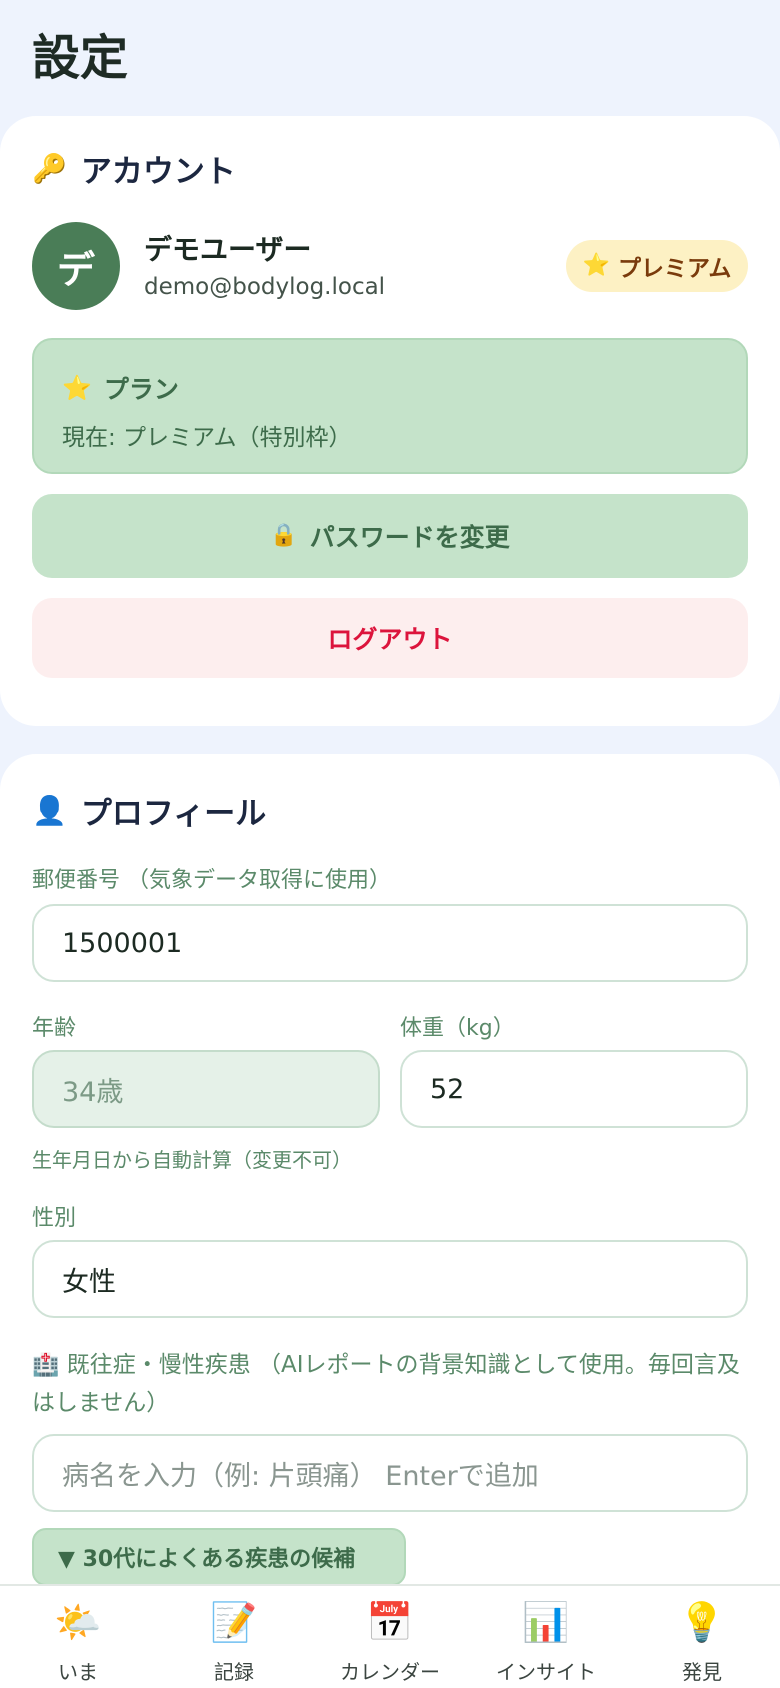 The height and width of the screenshot is (1688, 780). Describe the element at coordinates (54, 1028) in the screenshot. I see `age-label: 年齢` at that location.